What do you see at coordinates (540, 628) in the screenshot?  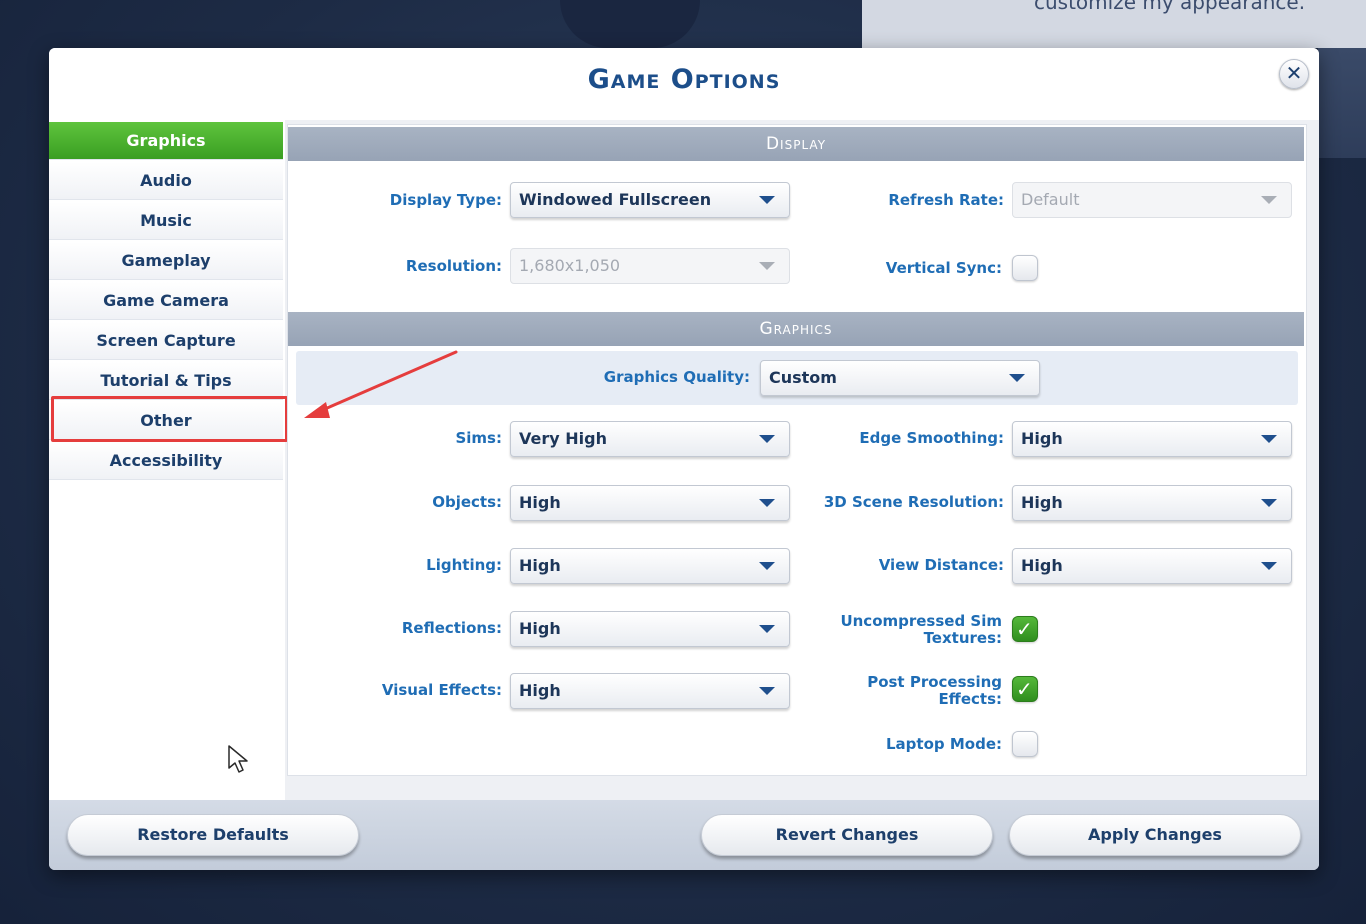 I see `reflections-value: High` at bounding box center [540, 628].